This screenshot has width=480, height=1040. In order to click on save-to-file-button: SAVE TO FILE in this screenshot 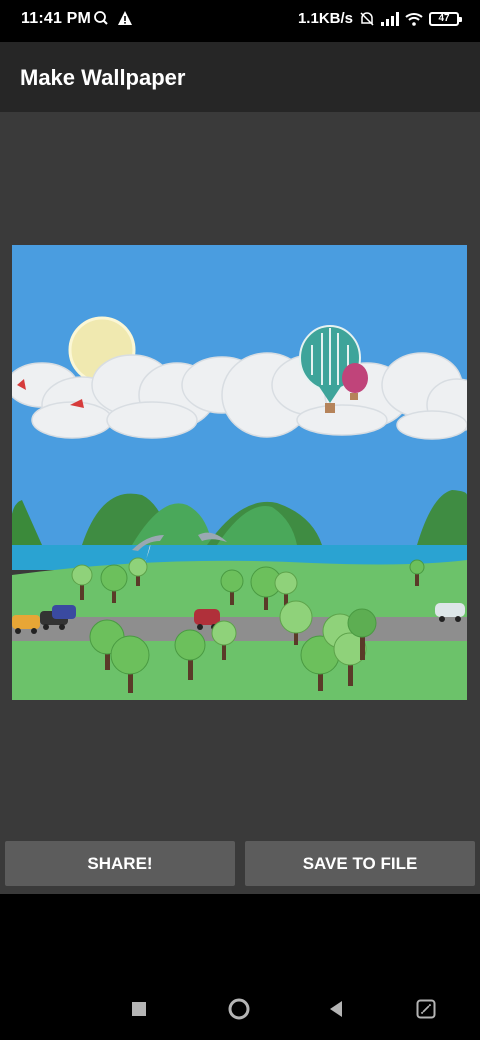, I will do `click(360, 863)`.